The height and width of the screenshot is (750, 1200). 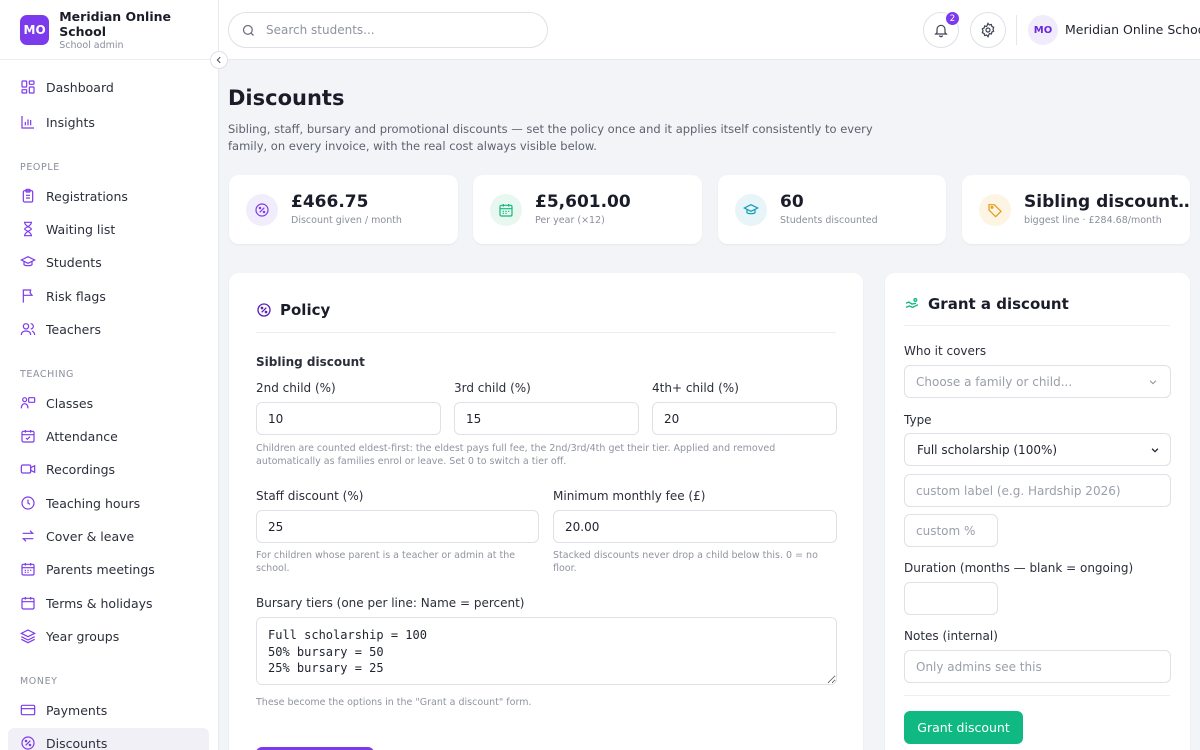 I want to click on notifications-button: 2, so click(x=941, y=29).